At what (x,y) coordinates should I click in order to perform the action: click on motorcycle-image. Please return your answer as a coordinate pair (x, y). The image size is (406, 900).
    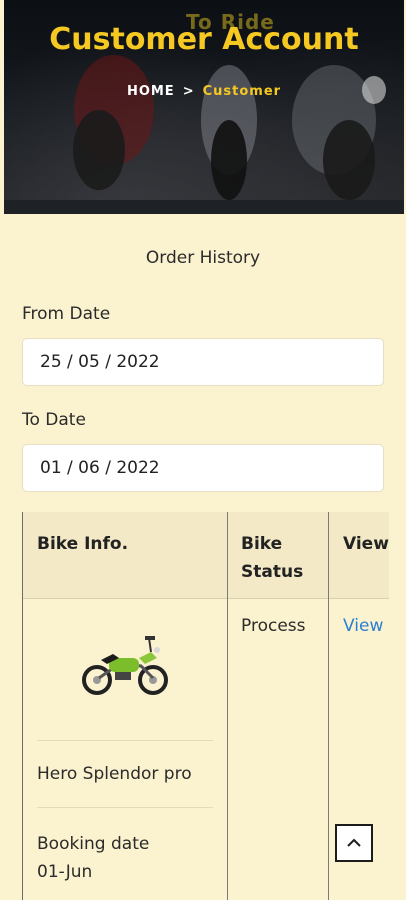
    Looking at the image, I should click on (125, 665).